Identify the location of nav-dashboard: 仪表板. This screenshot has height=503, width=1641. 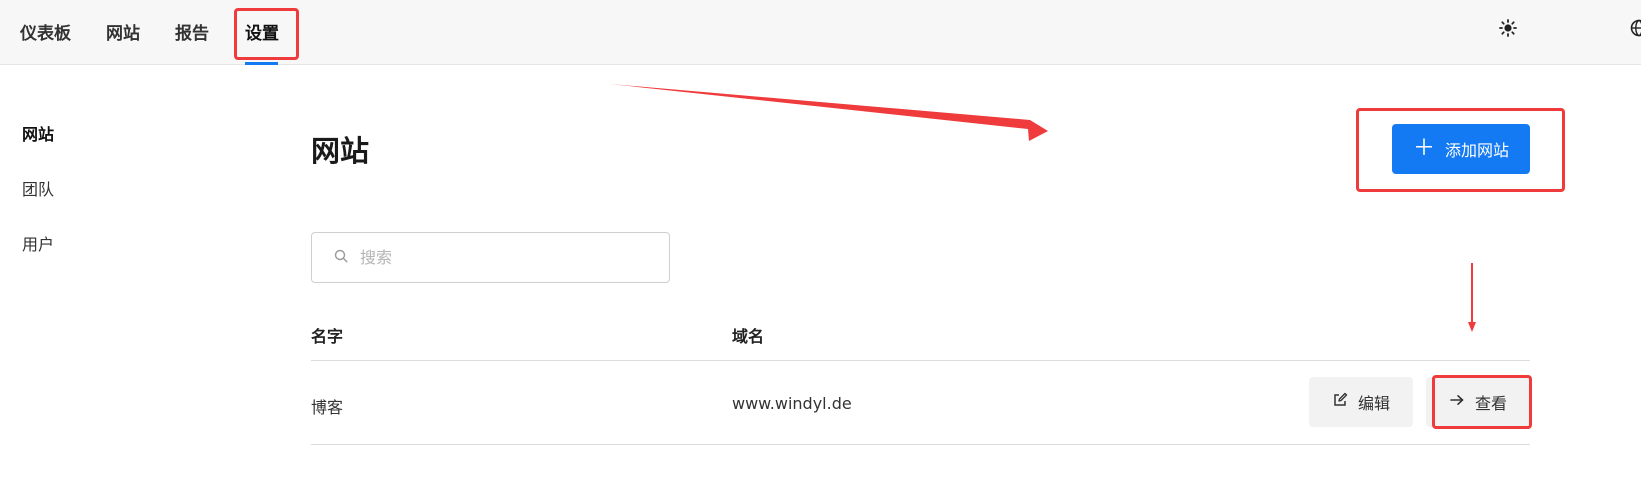
(45, 31).